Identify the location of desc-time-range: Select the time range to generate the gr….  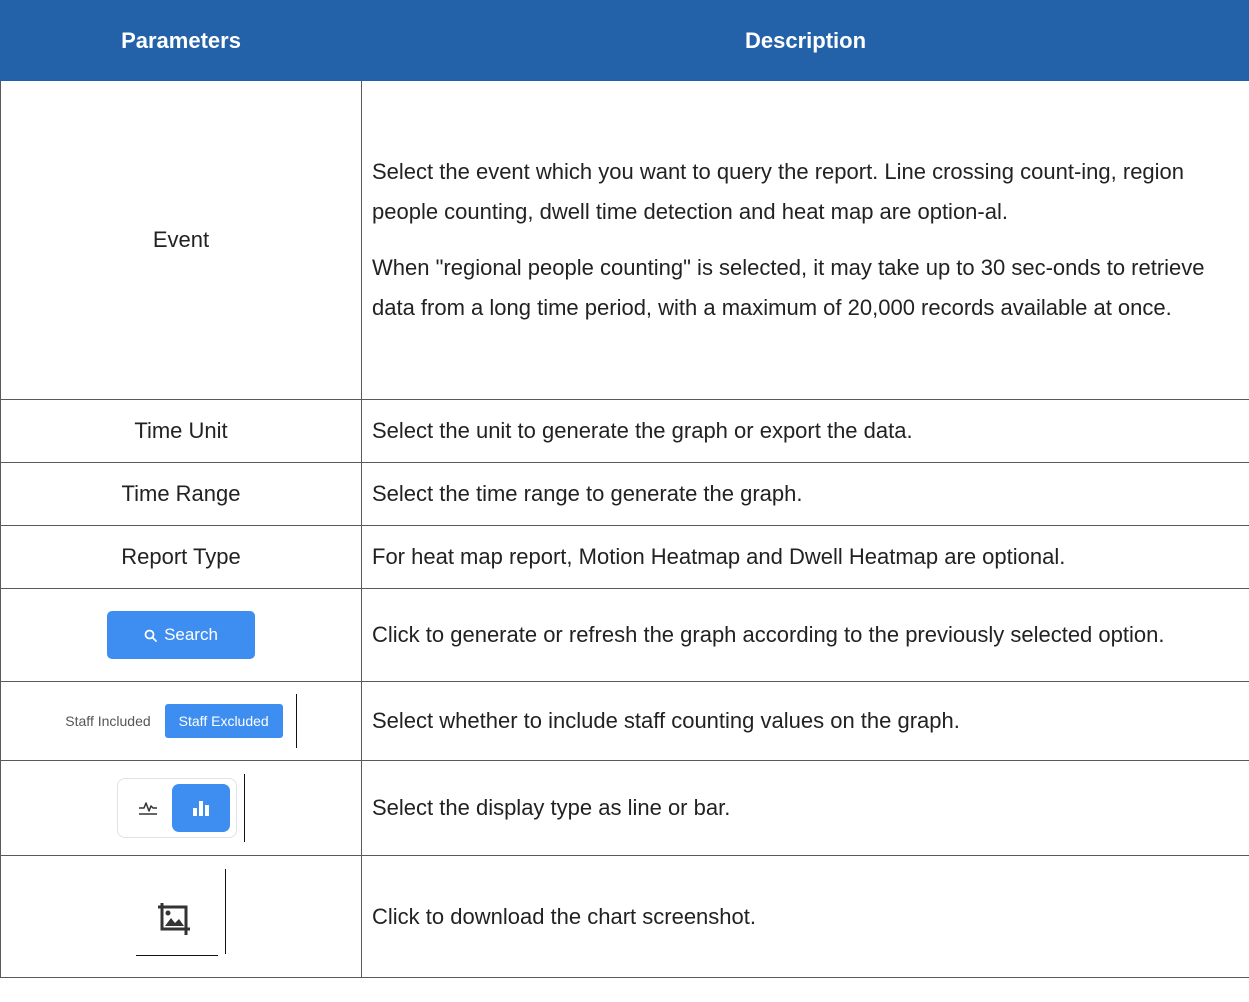
(805, 494).